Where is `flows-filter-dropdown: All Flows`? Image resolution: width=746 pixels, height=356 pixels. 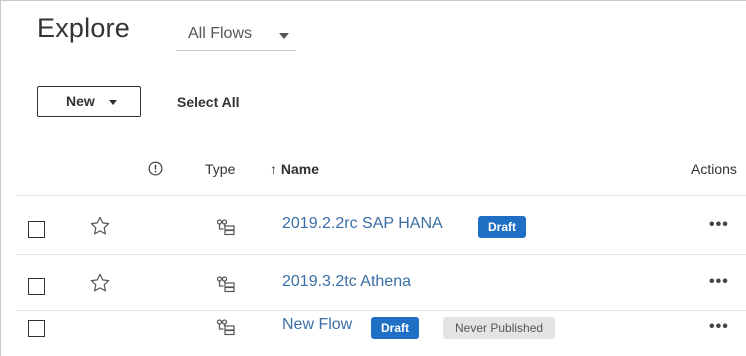 flows-filter-dropdown: All Flows is located at coordinates (236, 35).